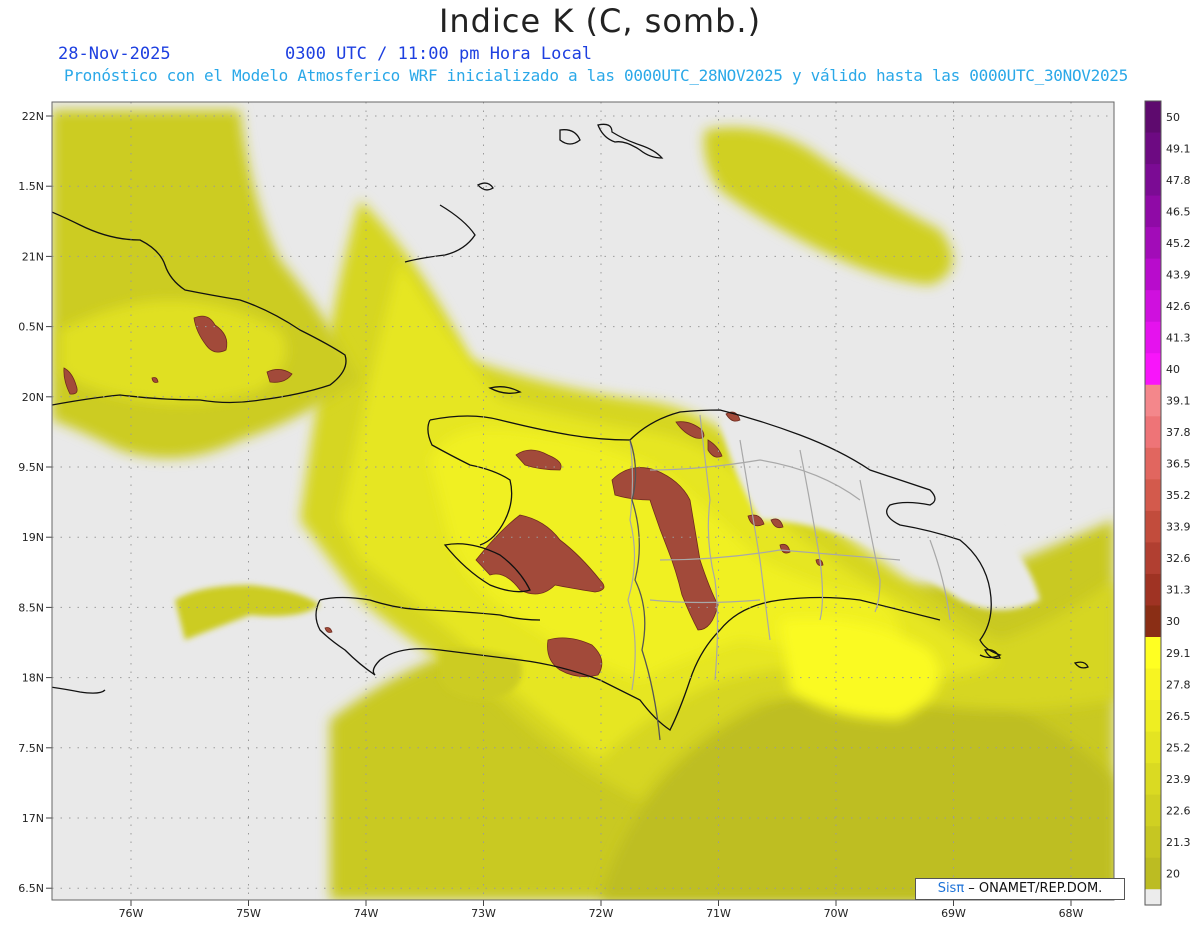 This screenshot has width=1200, height=927. What do you see at coordinates (31, 186) in the screenshot?
I see `lat-label: 1.5N` at bounding box center [31, 186].